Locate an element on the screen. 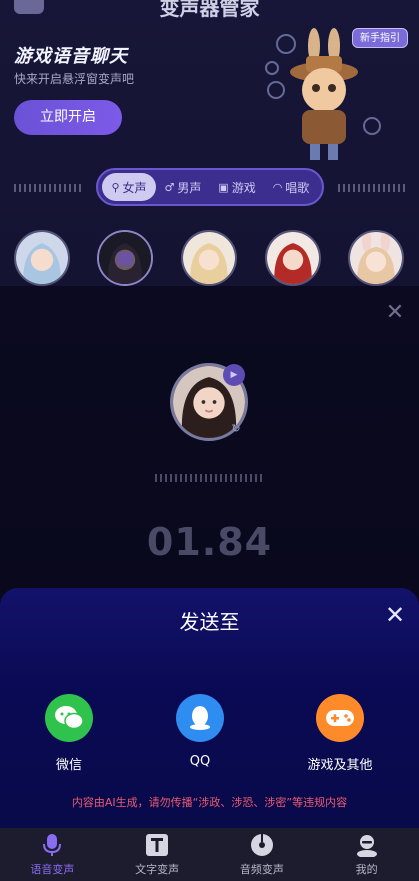 The width and height of the screenshot is (419, 881). gamepad-icon is located at coordinates (340, 718).